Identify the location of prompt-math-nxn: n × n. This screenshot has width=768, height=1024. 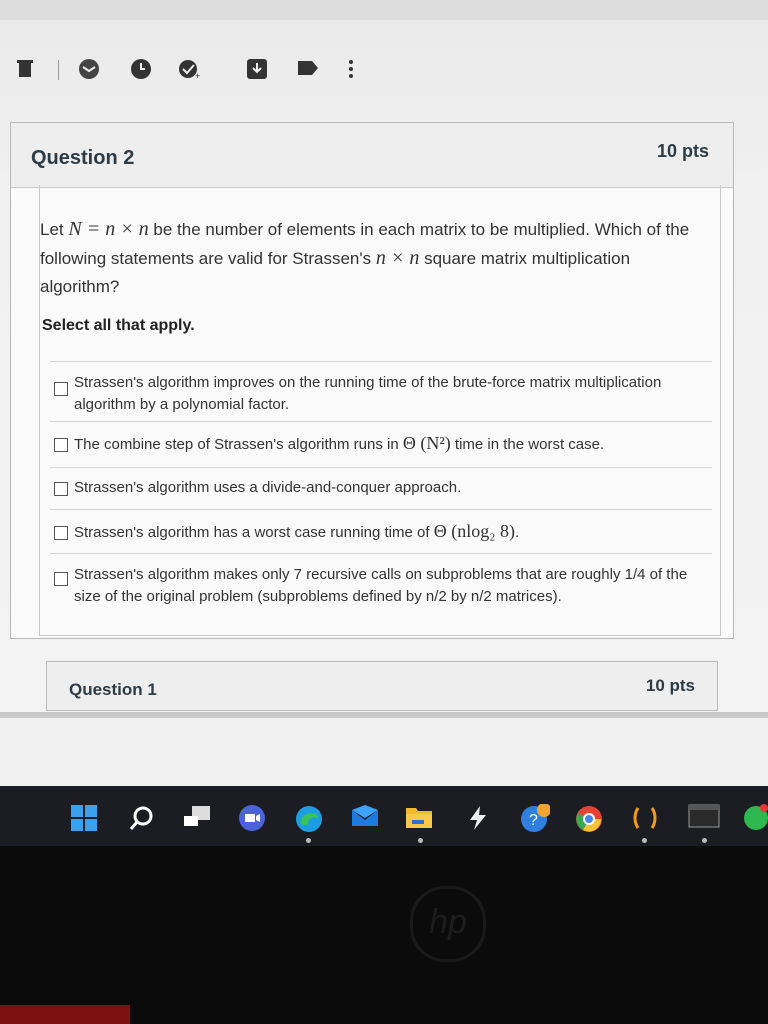
(397, 258).